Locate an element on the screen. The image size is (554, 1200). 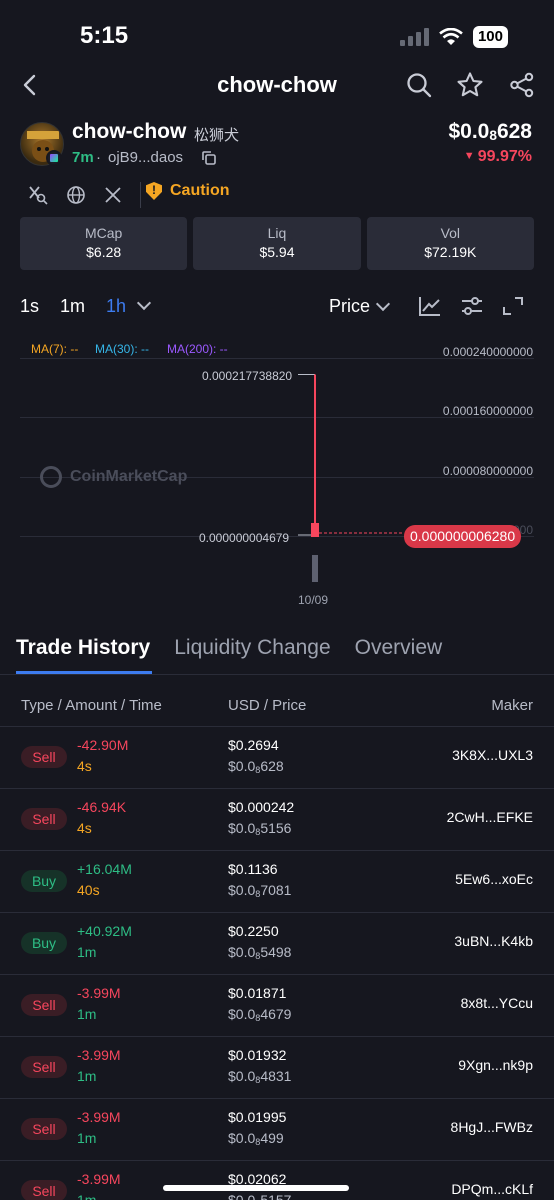
trade-maker: DPQm...cKLf is located at coordinates (492, 1189).